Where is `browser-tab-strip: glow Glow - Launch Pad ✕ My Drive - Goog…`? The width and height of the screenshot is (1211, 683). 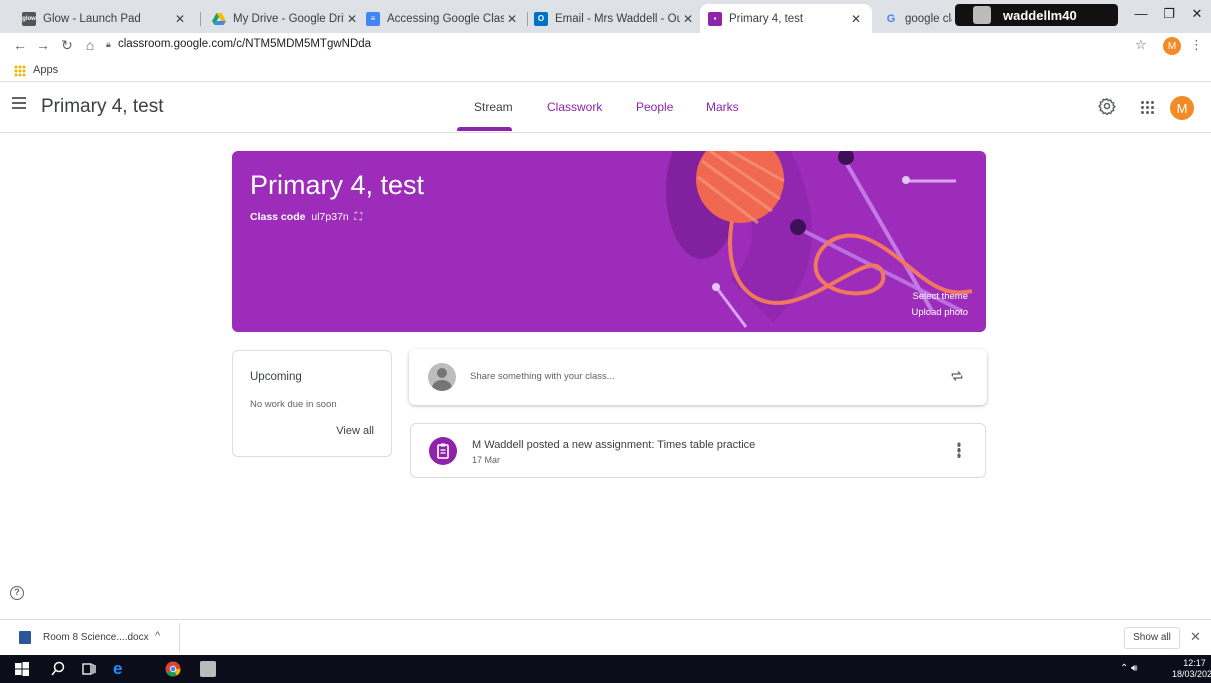
browser-tab-strip: glow Glow - Launch Pad ✕ My Drive - Goog… is located at coordinates (605, 16).